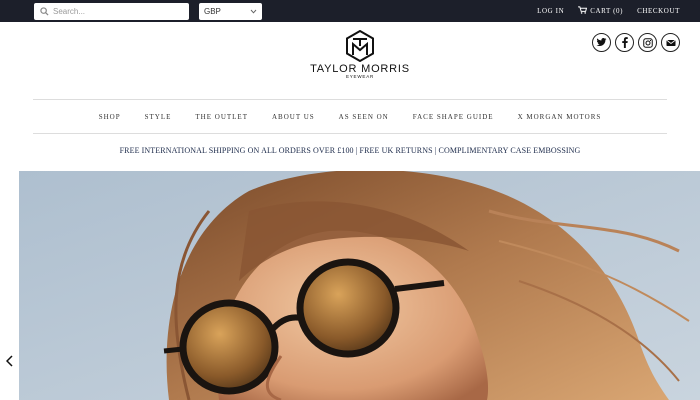  Describe the element at coordinates (560, 117) in the screenshot. I see `nav-item-x-morgan-motors: X MORGAN MOTORS` at that location.